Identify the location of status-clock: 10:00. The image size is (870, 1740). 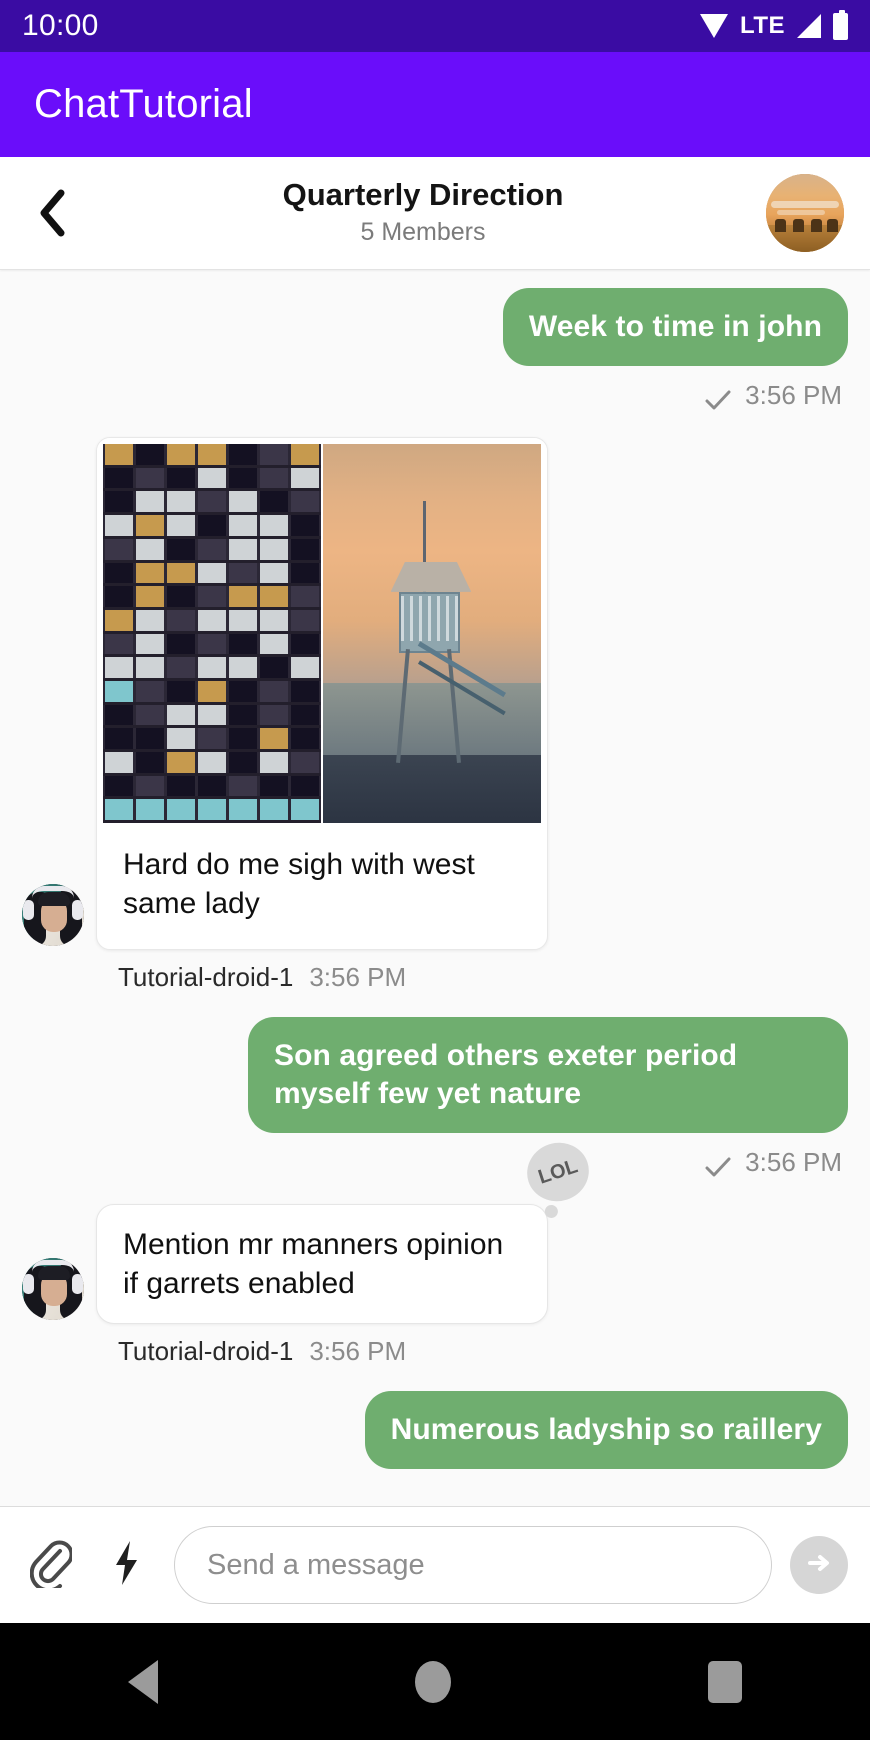
(60, 25).